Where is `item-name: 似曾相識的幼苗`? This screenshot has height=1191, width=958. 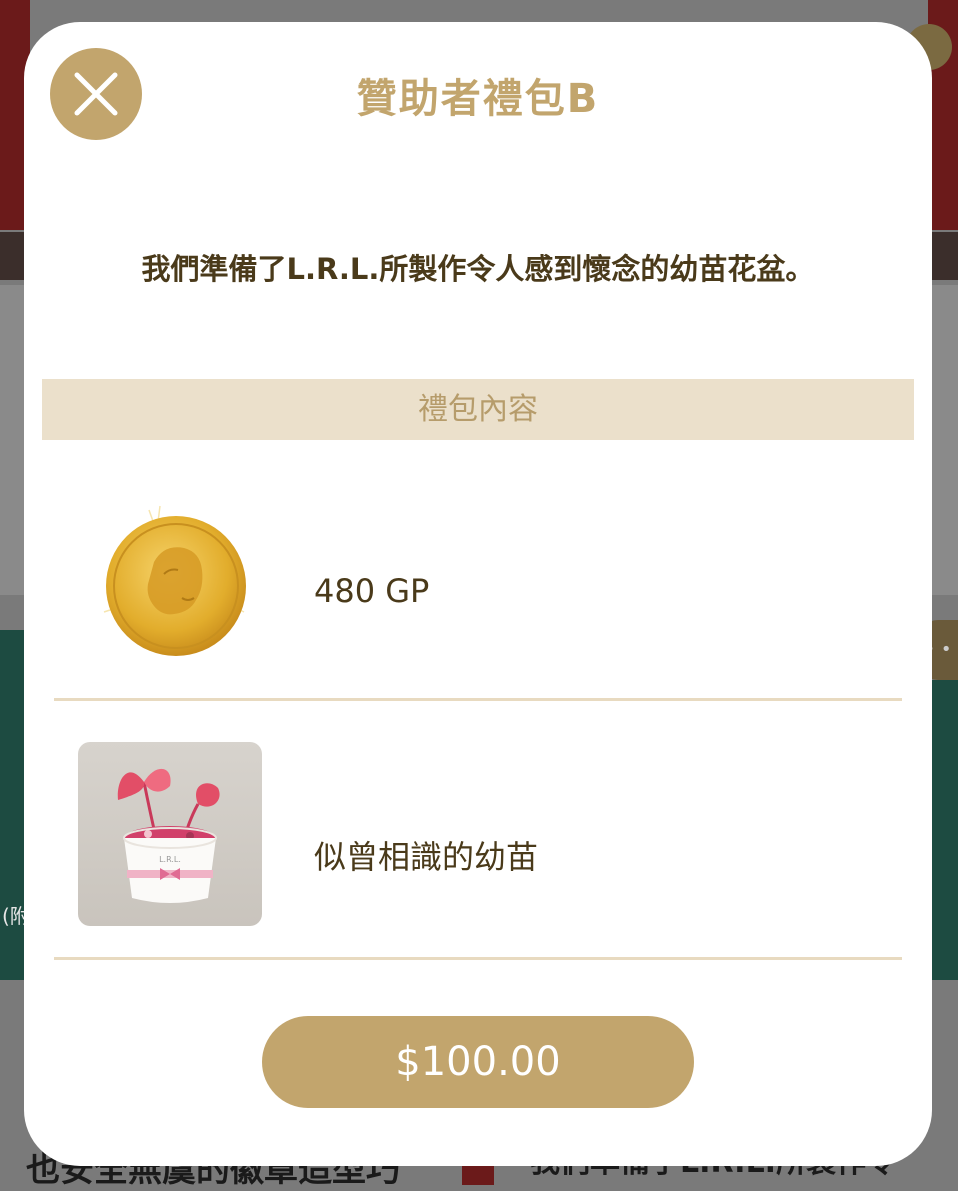
item-name: 似曾相識的幼苗 is located at coordinates (426, 857).